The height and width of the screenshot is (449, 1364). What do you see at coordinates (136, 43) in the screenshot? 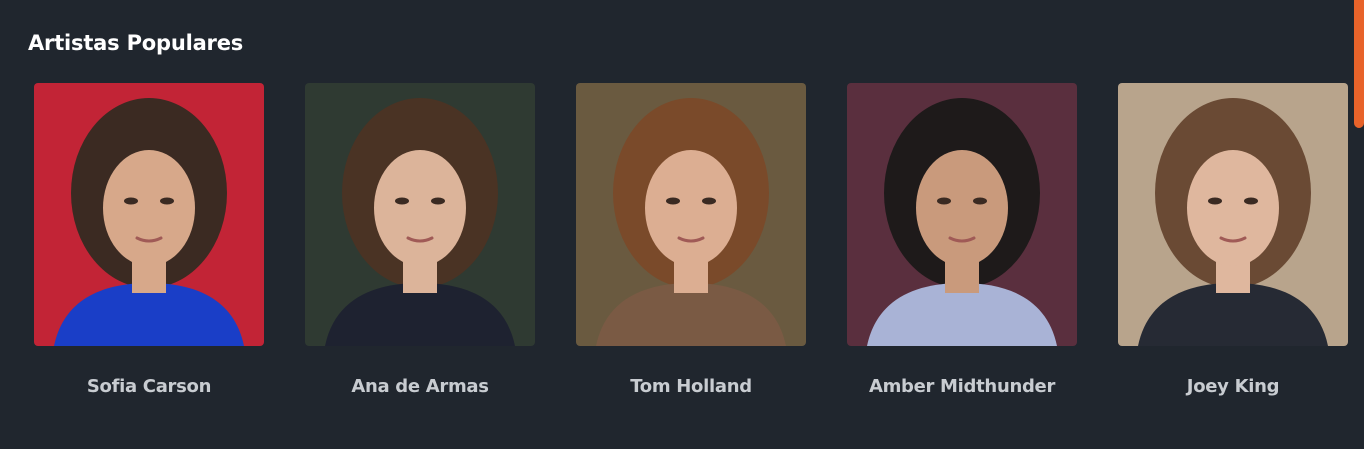
I see `section-title: Artistas Populares` at bounding box center [136, 43].